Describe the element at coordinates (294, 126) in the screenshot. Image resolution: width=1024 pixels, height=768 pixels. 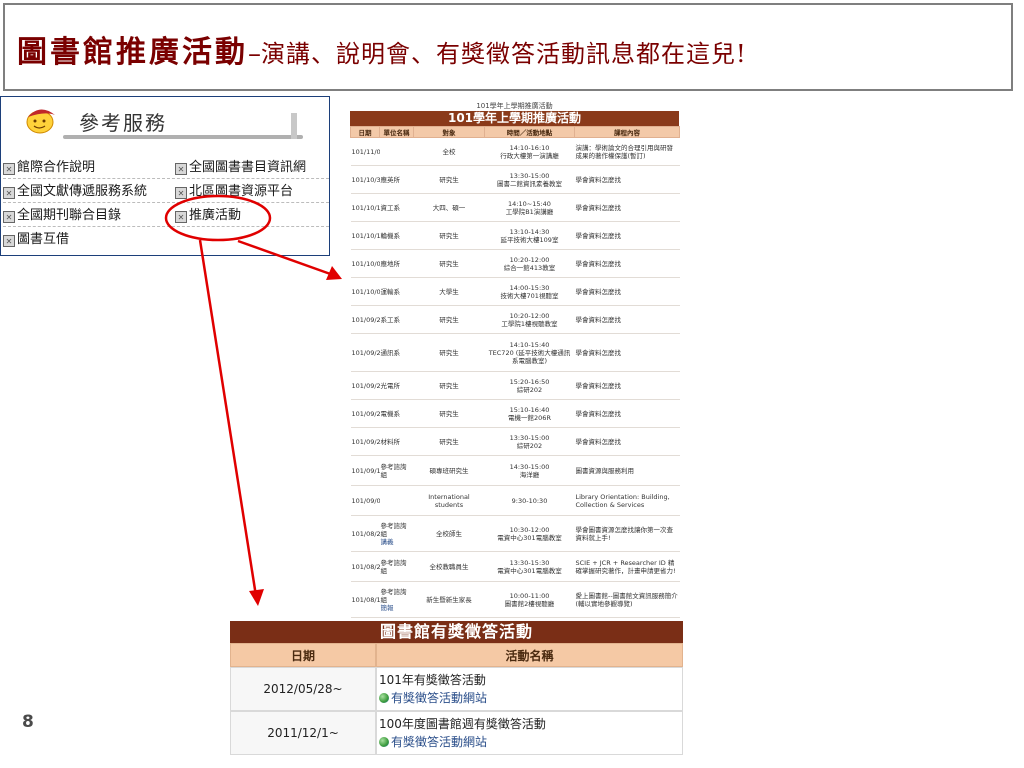
I see `banner-end-cap` at that location.